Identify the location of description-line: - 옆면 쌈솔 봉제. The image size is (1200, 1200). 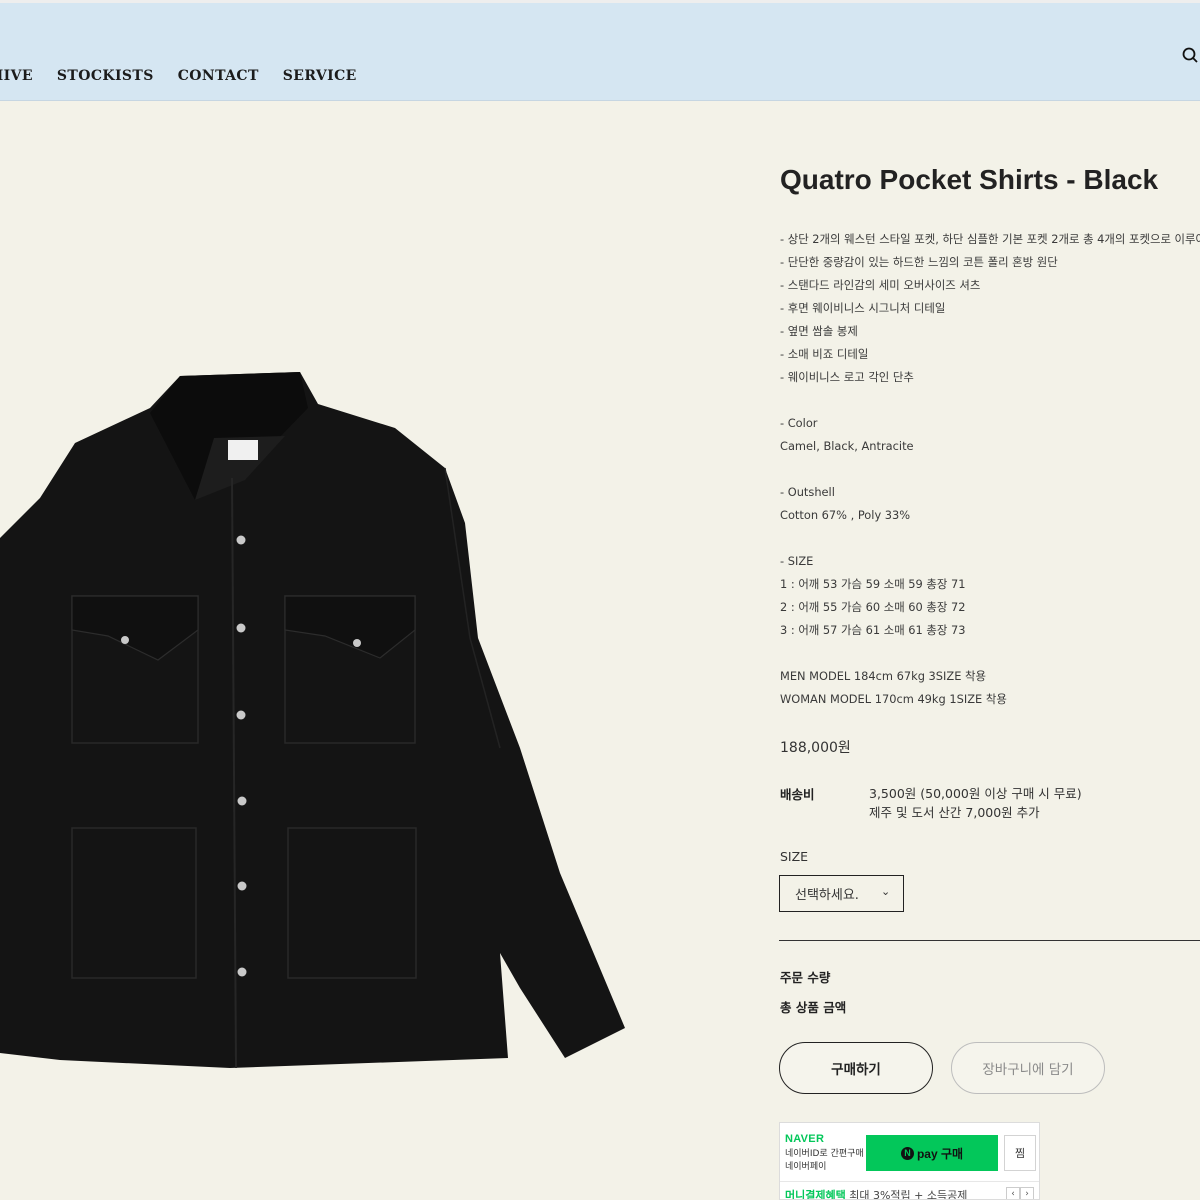
(819, 331).